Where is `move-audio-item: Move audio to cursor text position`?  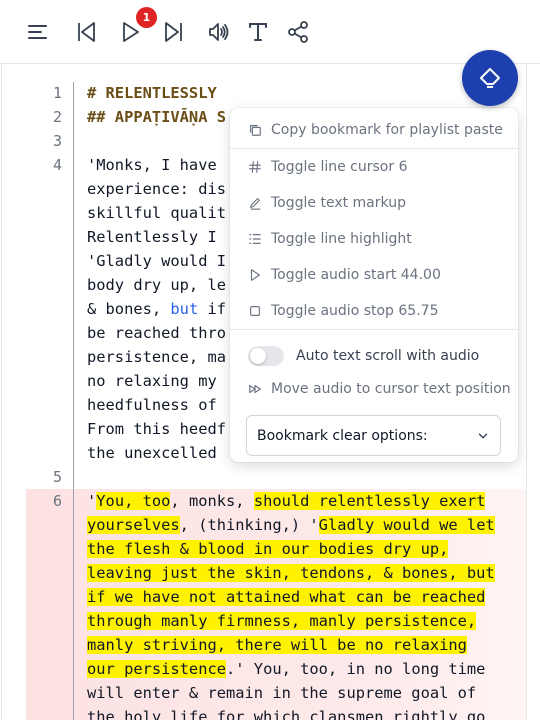 move-audio-item: Move audio to cursor text position is located at coordinates (379, 389).